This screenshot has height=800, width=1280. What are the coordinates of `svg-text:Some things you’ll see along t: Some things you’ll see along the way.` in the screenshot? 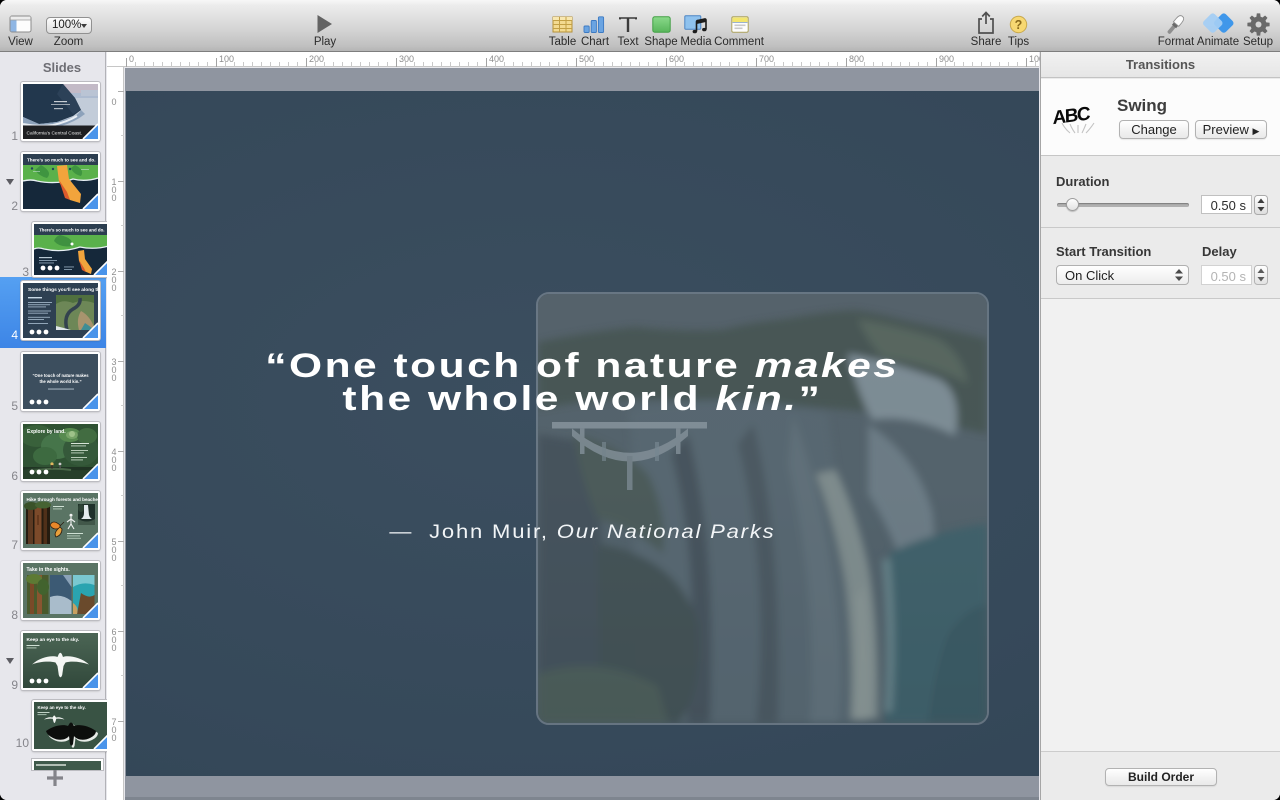 It's located at (63, 290).